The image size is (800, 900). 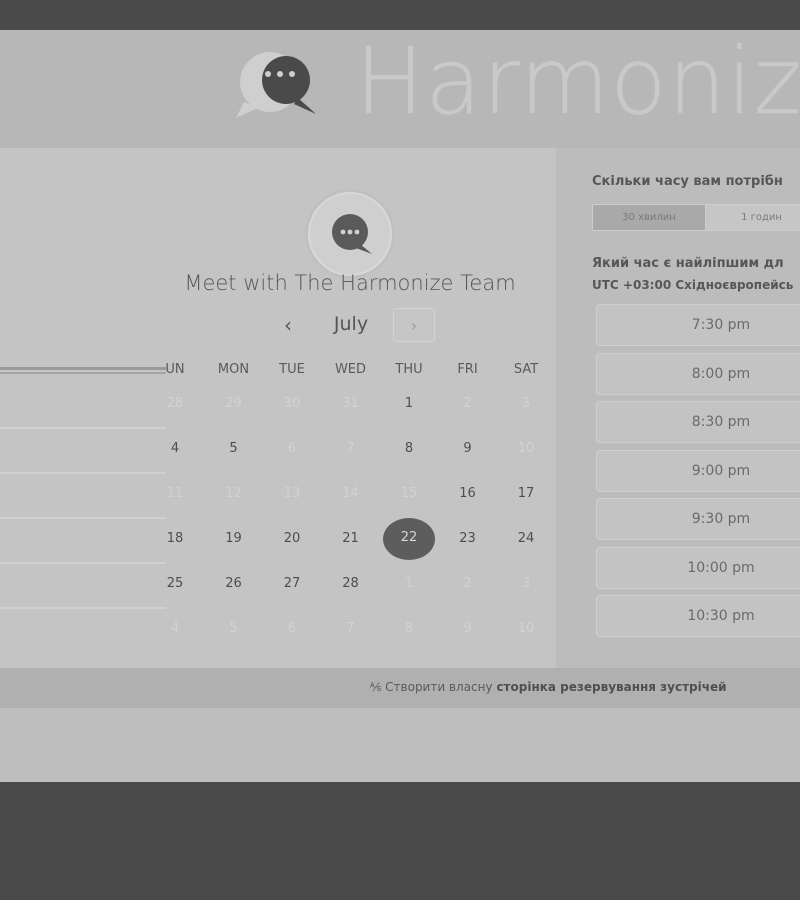 What do you see at coordinates (468, 494) in the screenshot?
I see `calendar-day: 16` at bounding box center [468, 494].